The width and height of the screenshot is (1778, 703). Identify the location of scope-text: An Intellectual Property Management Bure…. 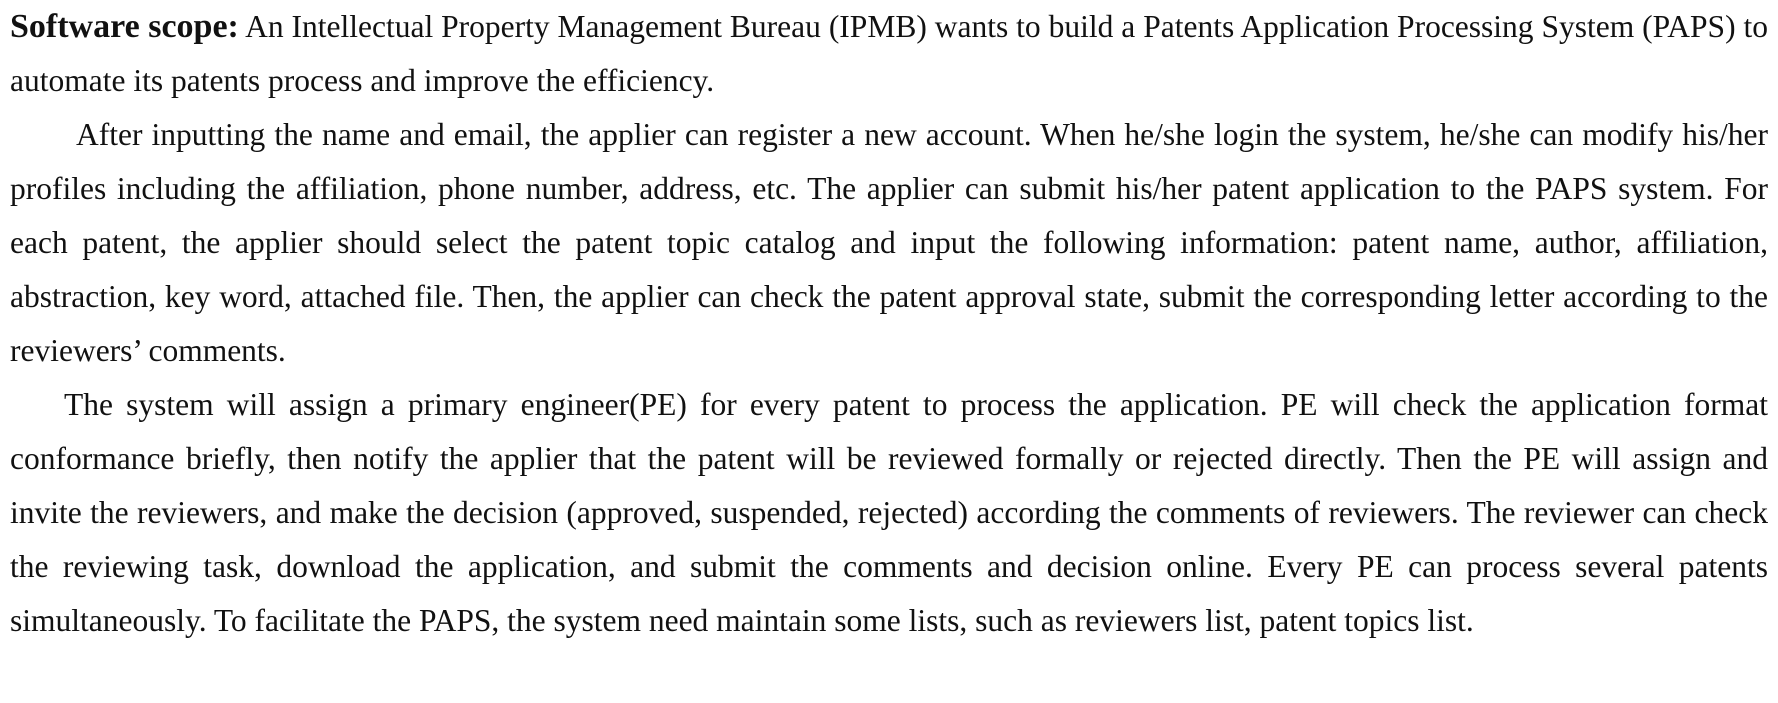
(889, 53).